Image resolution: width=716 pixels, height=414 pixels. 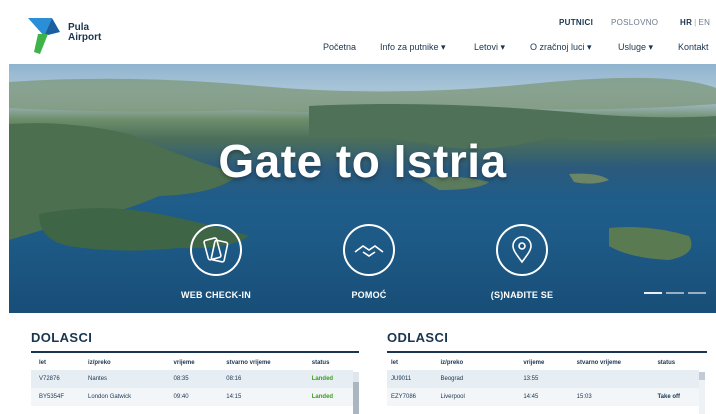 I want to click on actual-time, so click(x=617, y=379).